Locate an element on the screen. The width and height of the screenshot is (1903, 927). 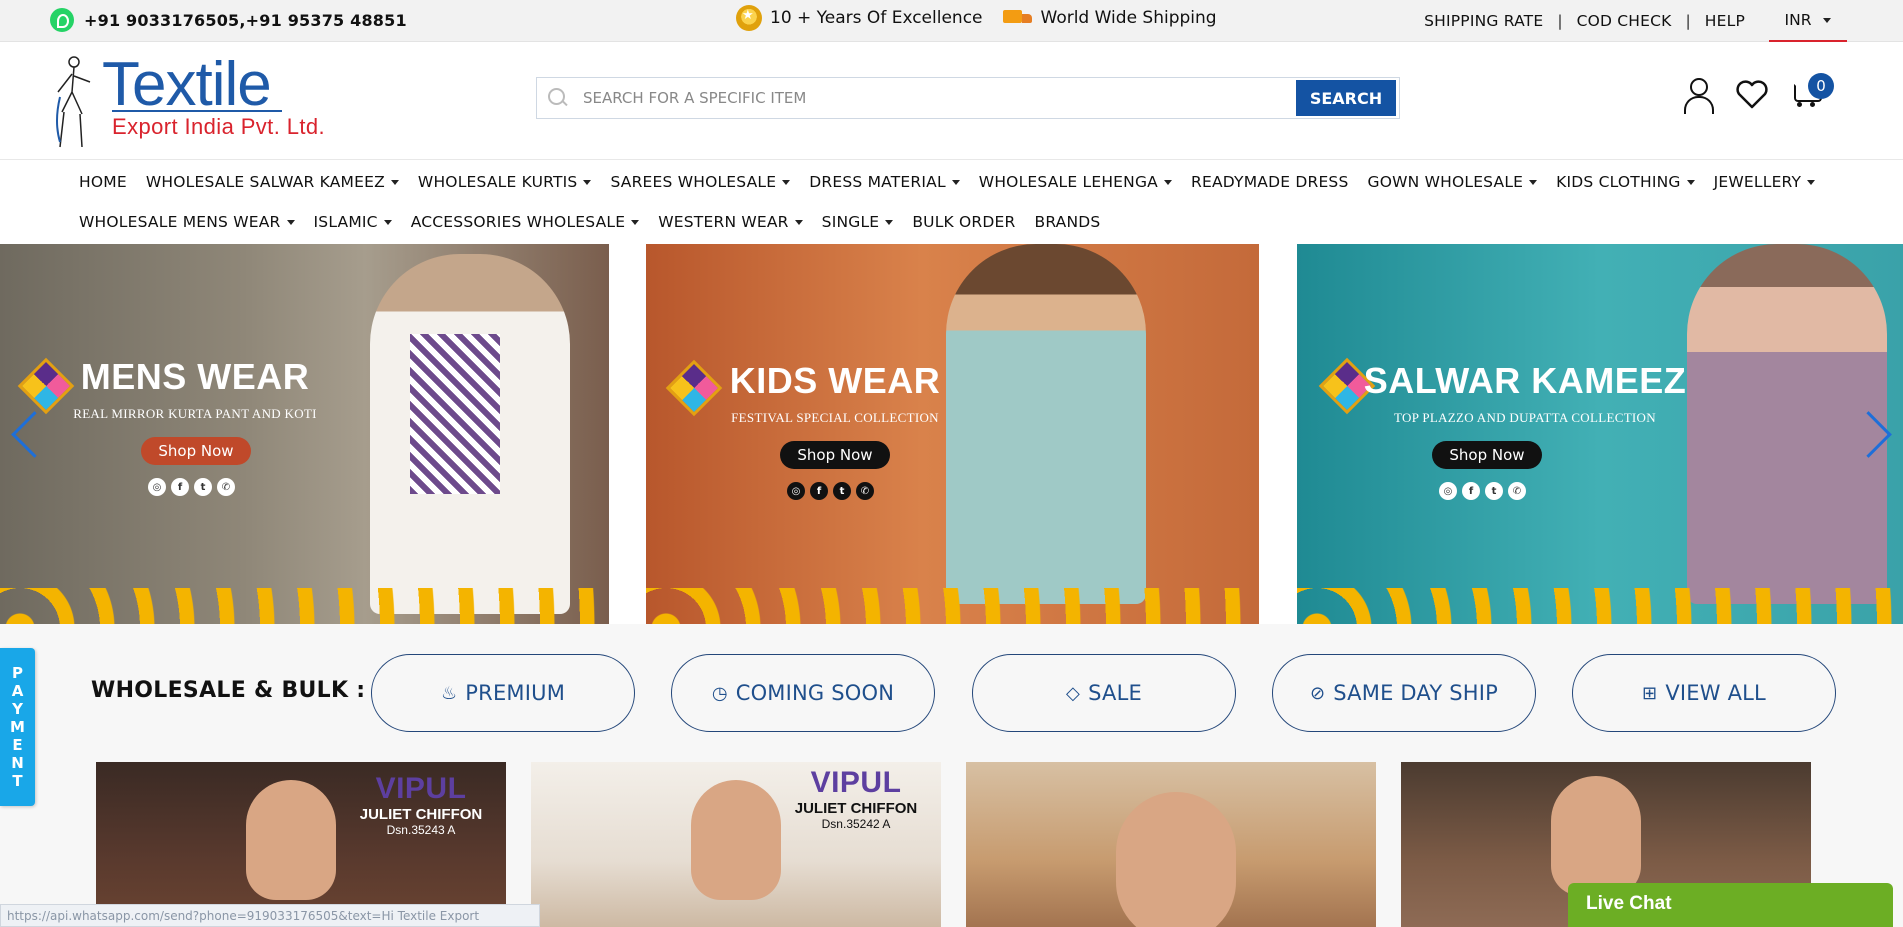
nav-item-kids-clothing: KIDS CLOTHING is located at coordinates (1625, 182).